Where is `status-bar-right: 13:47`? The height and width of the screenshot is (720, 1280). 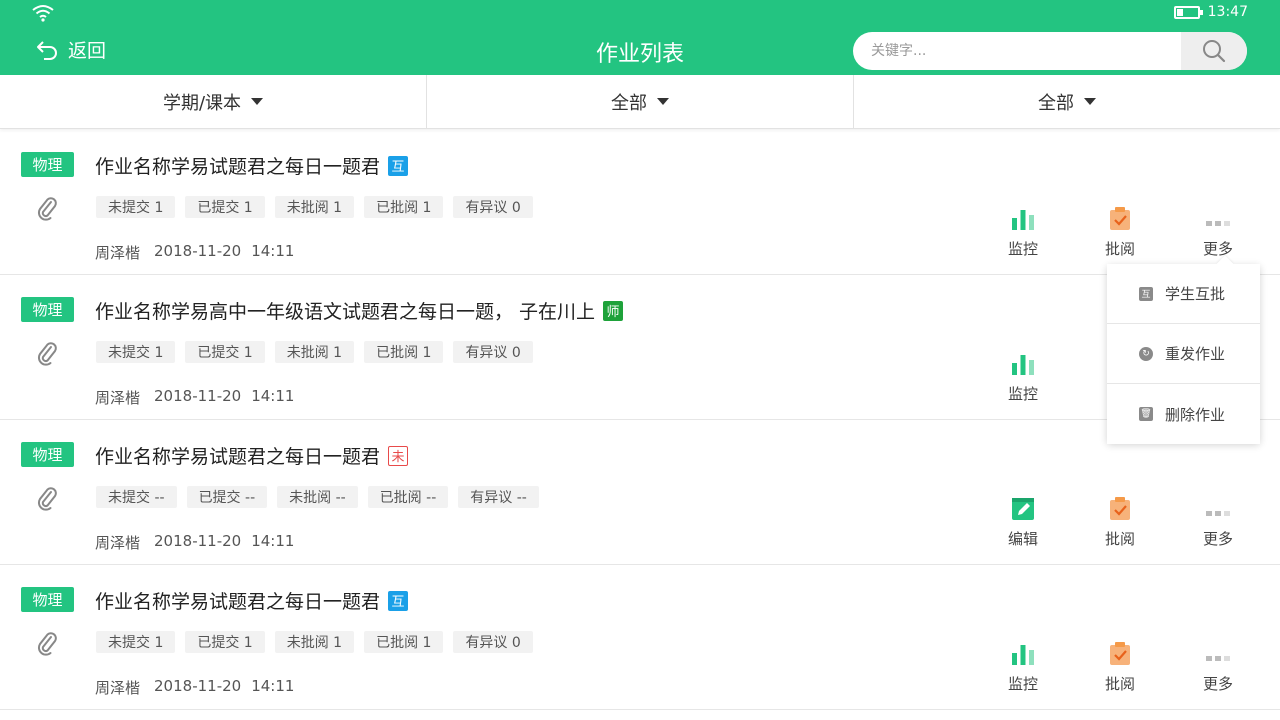
status-bar-right: 13:47 is located at coordinates (1210, 12).